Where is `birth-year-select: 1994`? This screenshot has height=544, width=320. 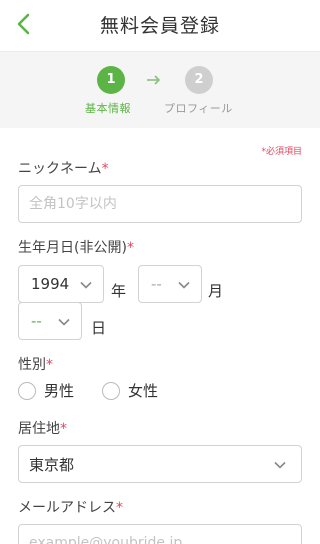
birth-year-select: 1994 is located at coordinates (61, 284).